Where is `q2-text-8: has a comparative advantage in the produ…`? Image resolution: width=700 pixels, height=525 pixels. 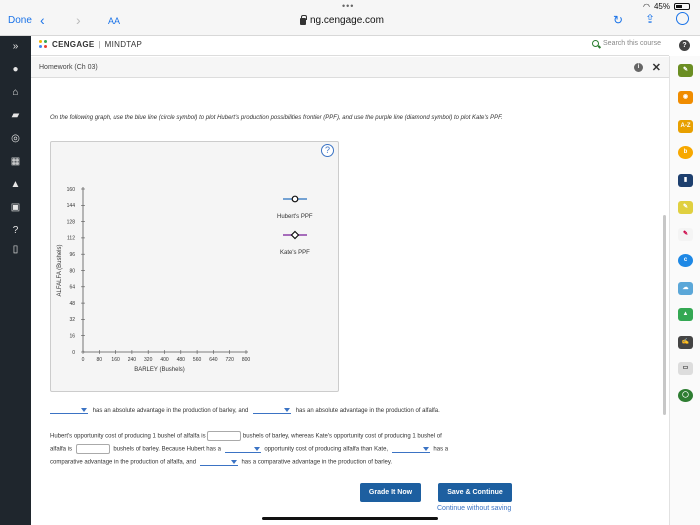 q2-text-8: has a comparative advantage in the produ… is located at coordinates (317, 462).